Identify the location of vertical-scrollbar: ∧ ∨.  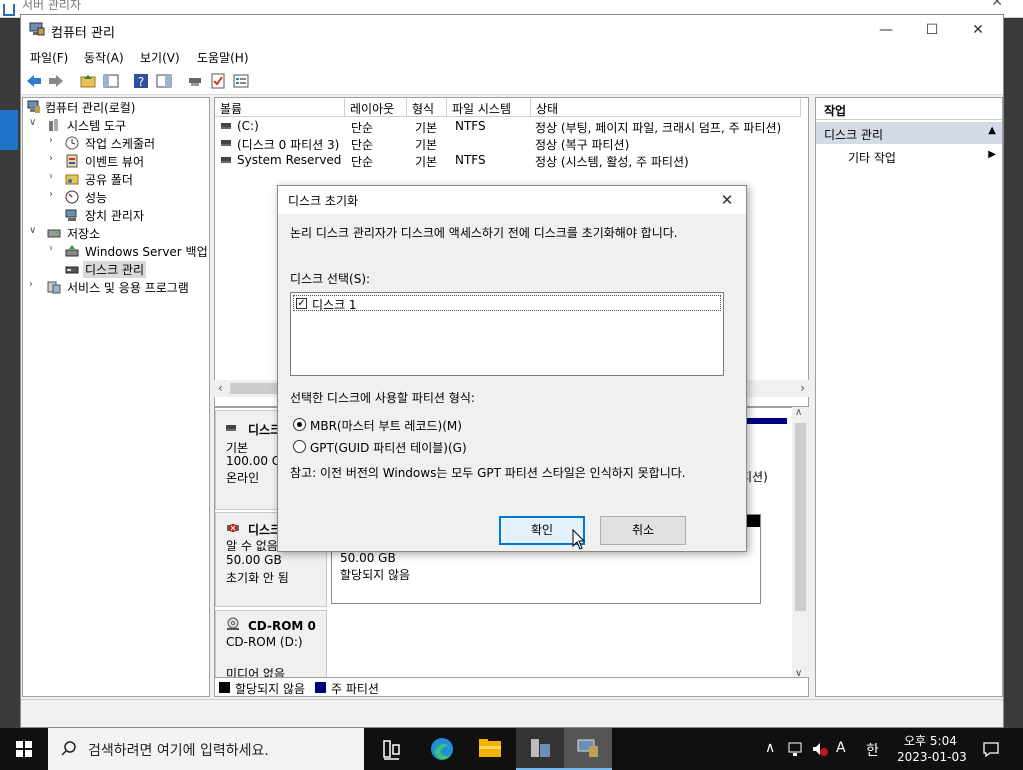
(800, 543).